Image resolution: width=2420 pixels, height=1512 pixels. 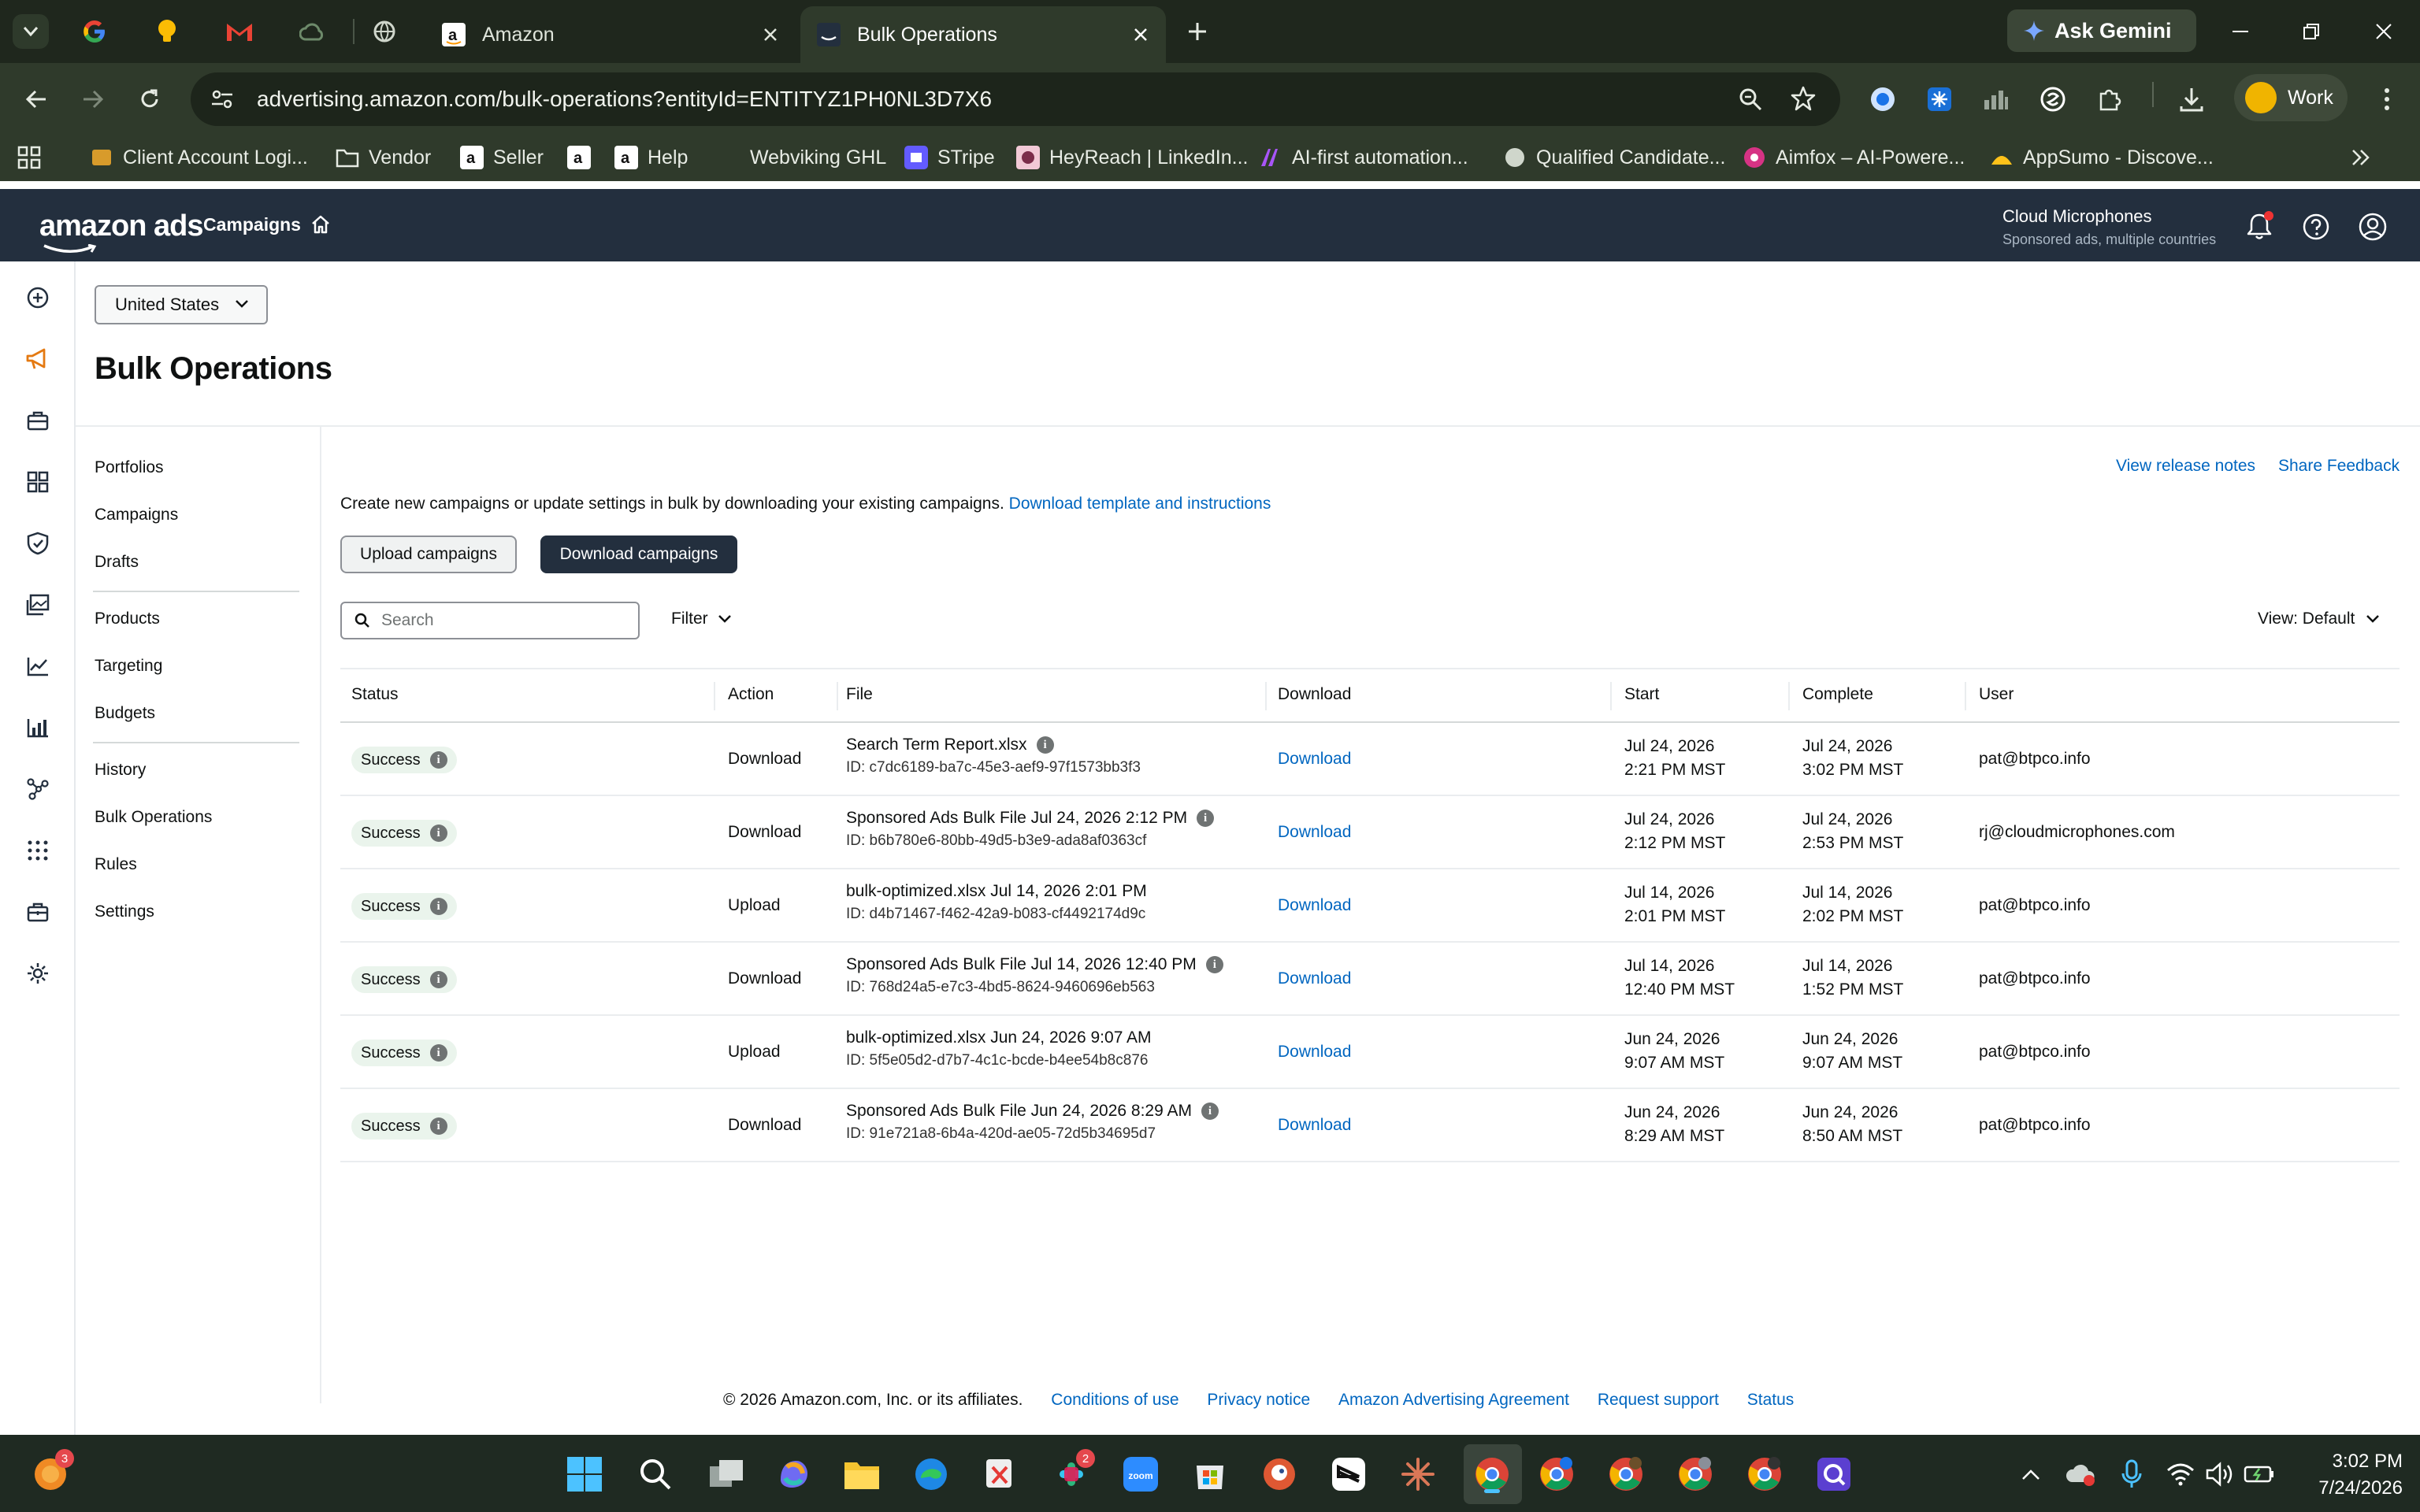 I want to click on footer-link-agreement: Amazon Advertising Agreement, so click(x=1453, y=1400).